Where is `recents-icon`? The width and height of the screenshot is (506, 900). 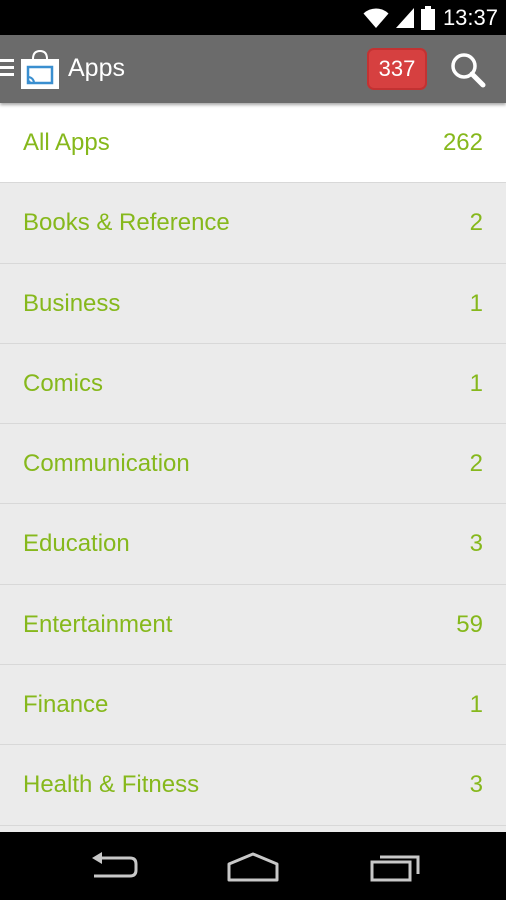 recents-icon is located at coordinates (394, 866).